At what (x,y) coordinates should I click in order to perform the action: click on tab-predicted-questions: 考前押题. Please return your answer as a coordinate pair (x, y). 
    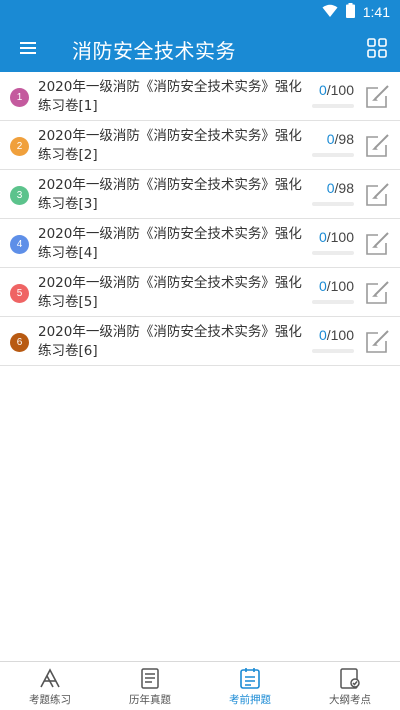
    Looking at the image, I should click on (250, 686).